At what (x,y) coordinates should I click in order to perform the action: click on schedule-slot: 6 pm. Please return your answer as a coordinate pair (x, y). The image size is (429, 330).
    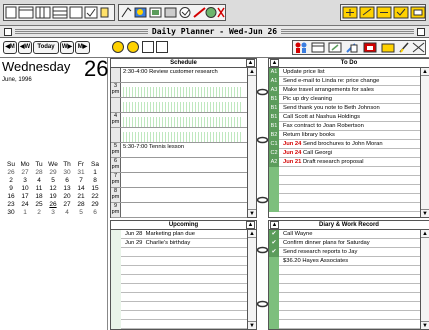
    Looking at the image, I should click on (179, 165).